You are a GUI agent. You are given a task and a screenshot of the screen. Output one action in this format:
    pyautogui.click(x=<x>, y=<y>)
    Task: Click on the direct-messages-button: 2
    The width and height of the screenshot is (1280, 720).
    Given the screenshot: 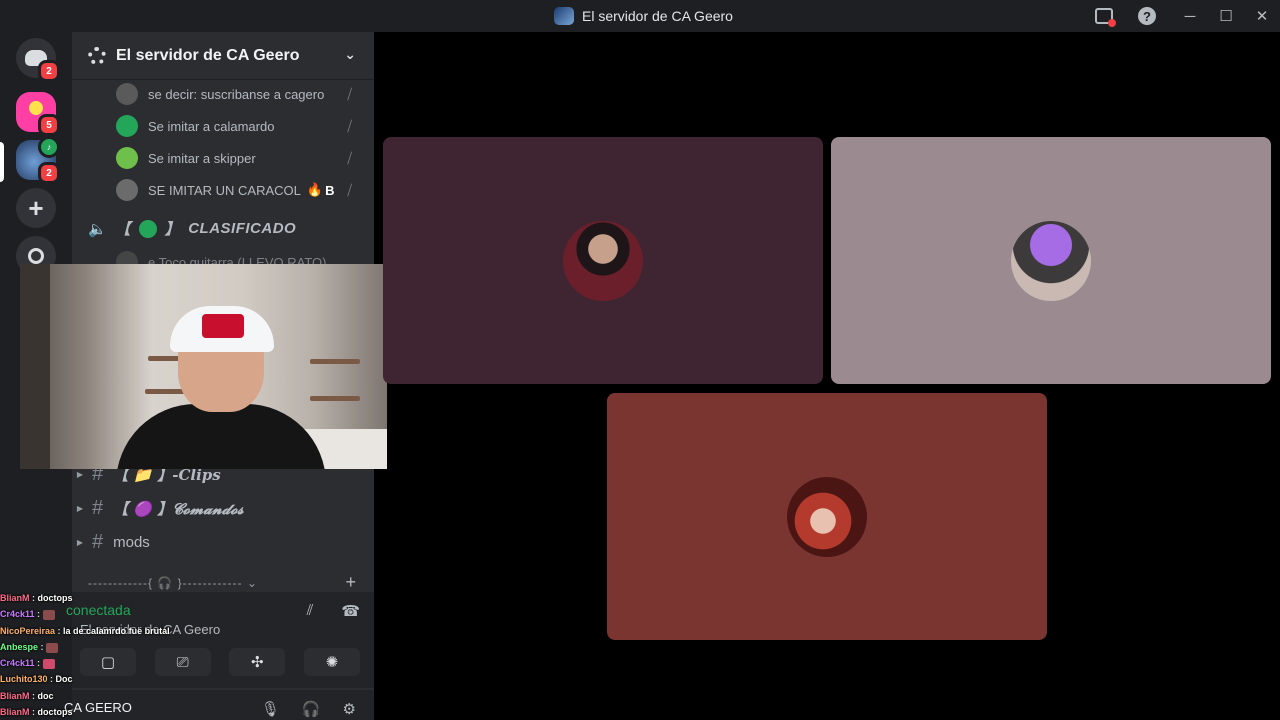 What is the action you would take?
    pyautogui.click(x=38, y=60)
    